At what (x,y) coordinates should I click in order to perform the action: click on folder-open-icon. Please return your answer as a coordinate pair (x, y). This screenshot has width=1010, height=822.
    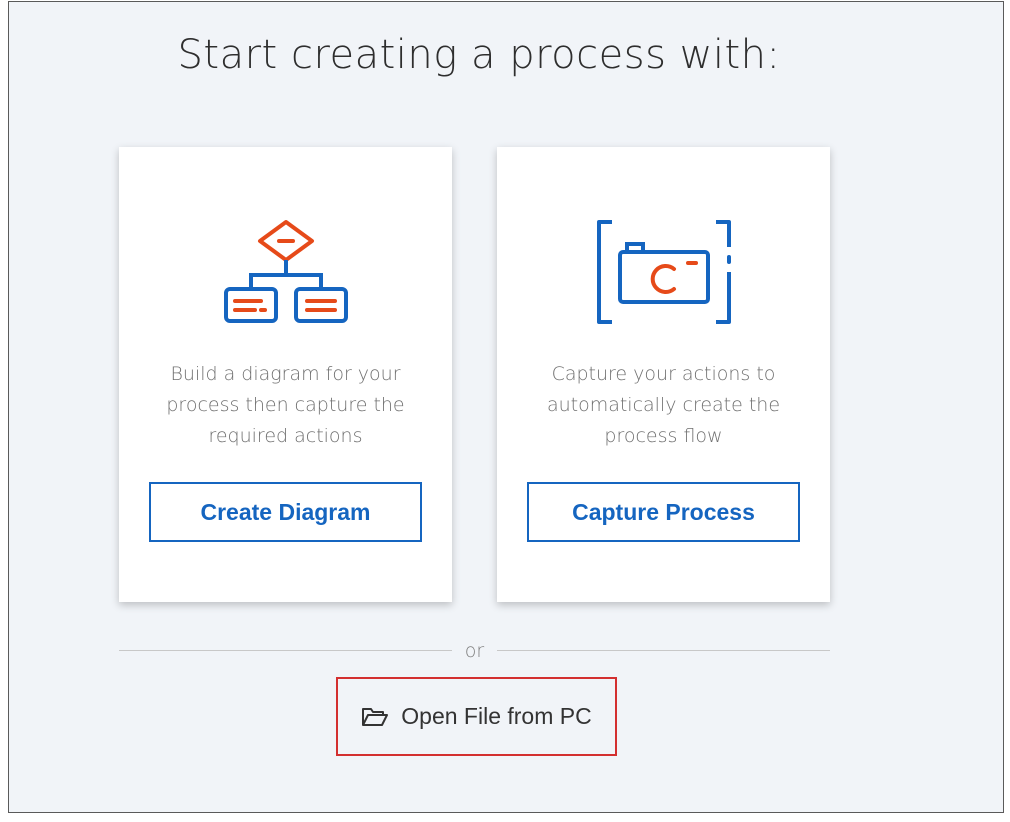
    Looking at the image, I should click on (375, 717).